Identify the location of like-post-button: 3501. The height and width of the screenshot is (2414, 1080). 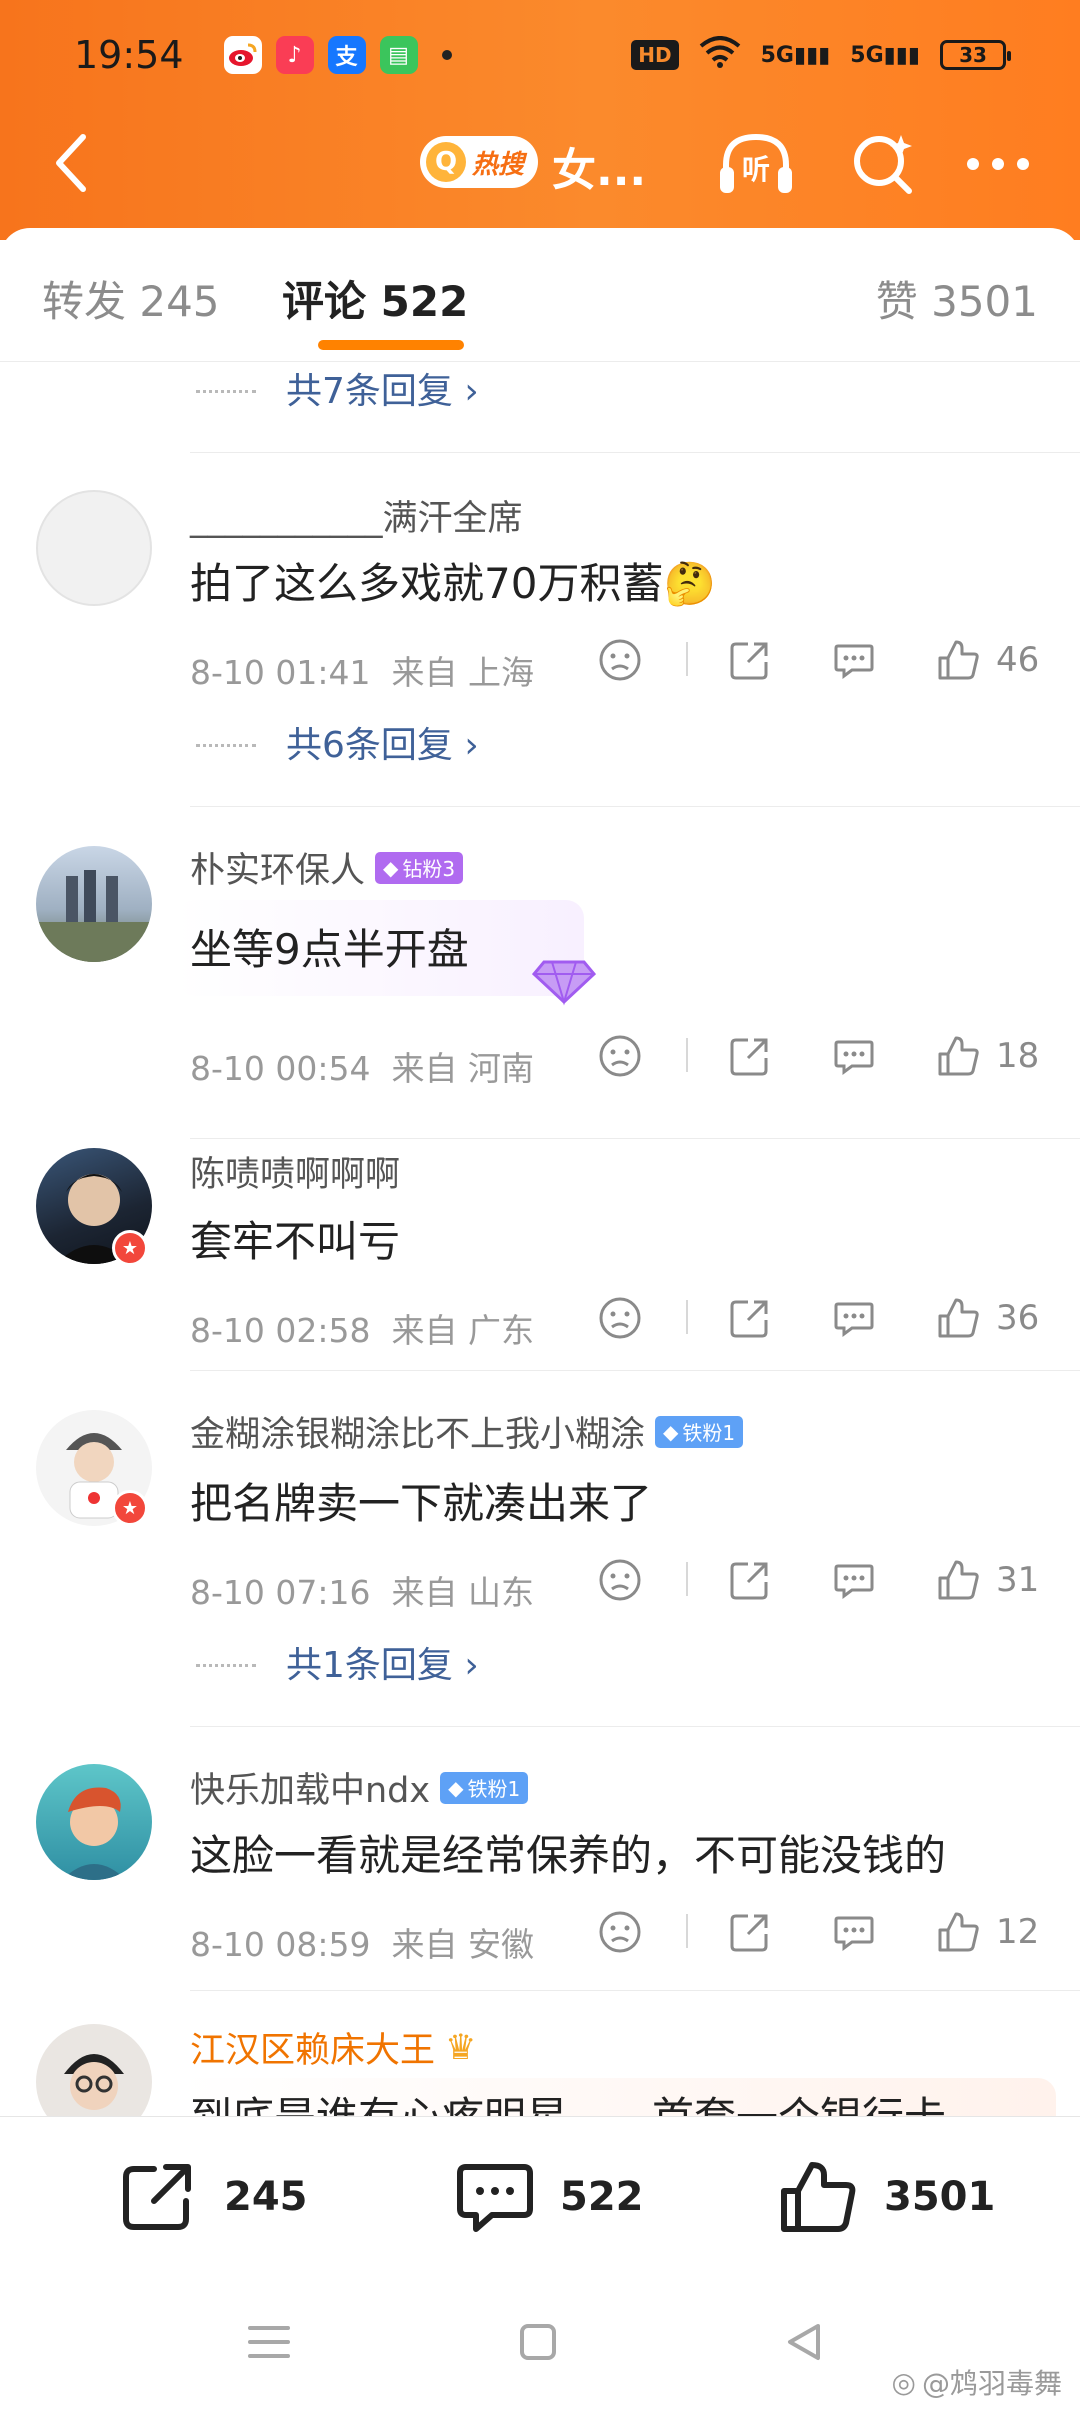
(887, 2197).